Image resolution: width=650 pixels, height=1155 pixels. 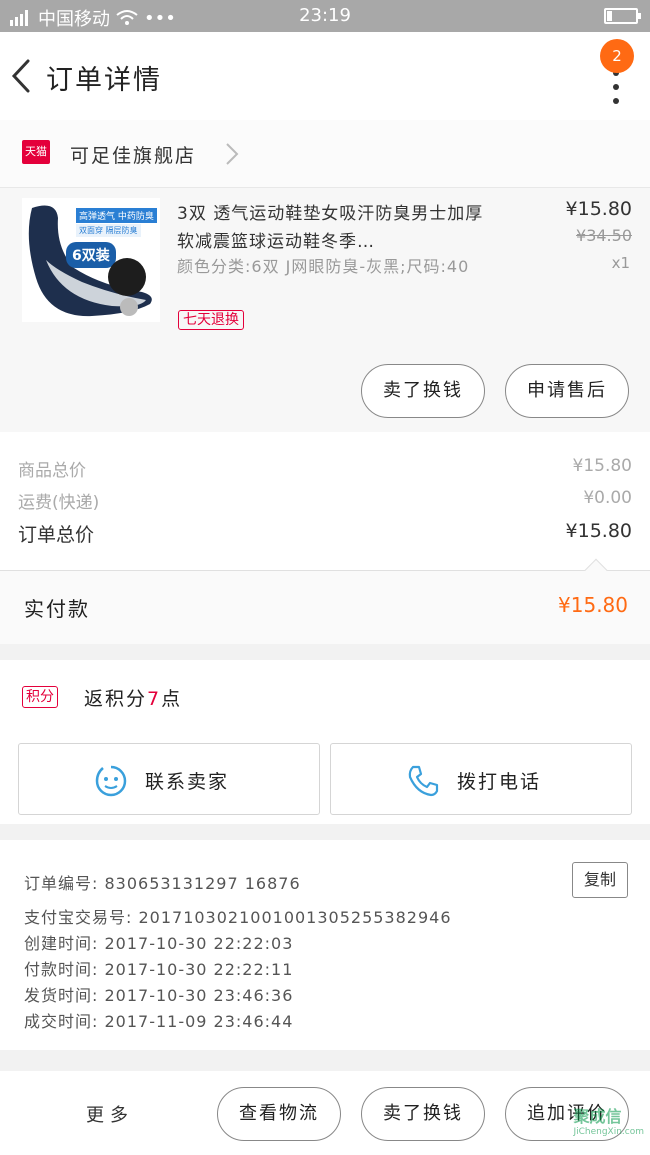 What do you see at coordinates (172, 699) in the screenshot?
I see `points-suffix: 点` at bounding box center [172, 699].